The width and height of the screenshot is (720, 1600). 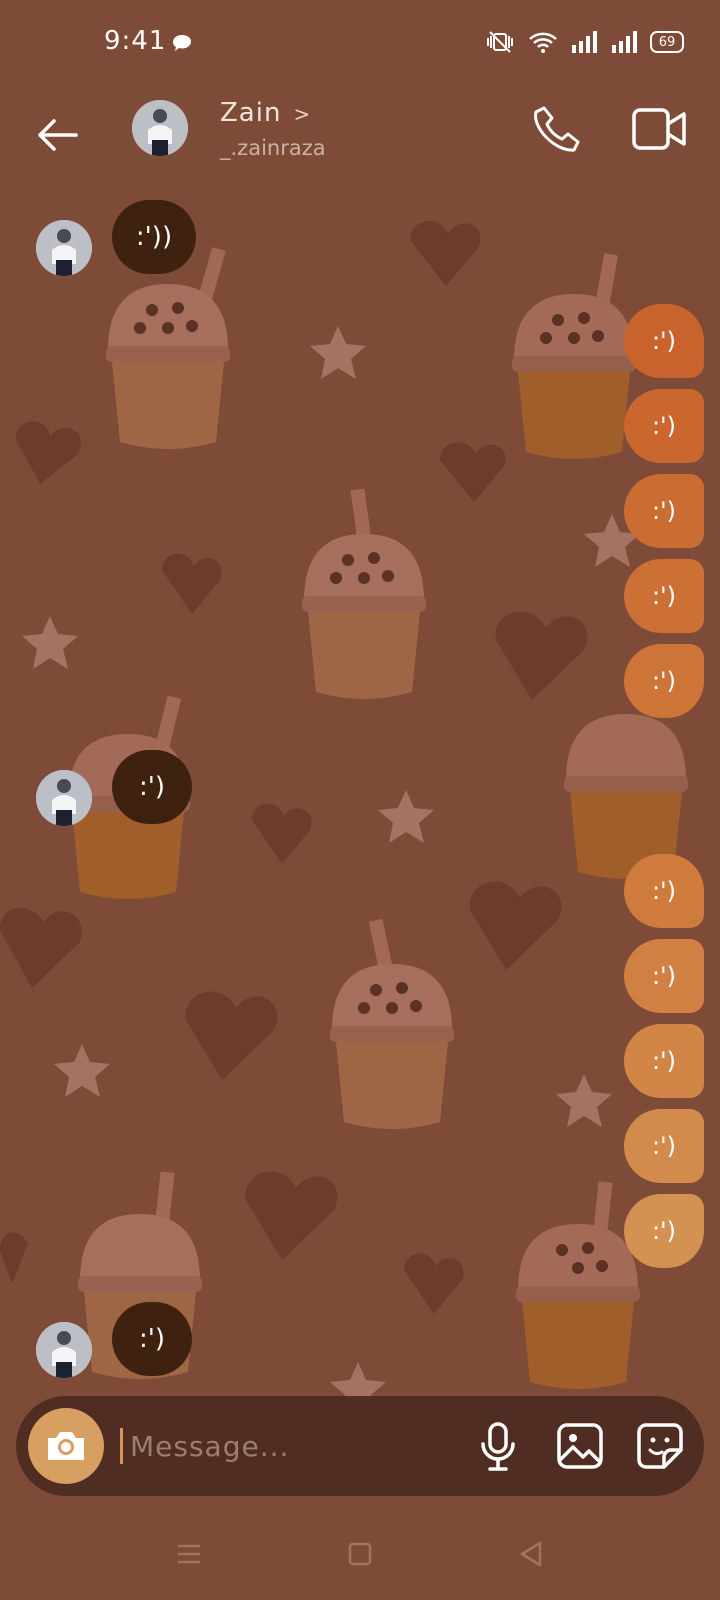 I want to click on home-icon, so click(x=360, y=1554).